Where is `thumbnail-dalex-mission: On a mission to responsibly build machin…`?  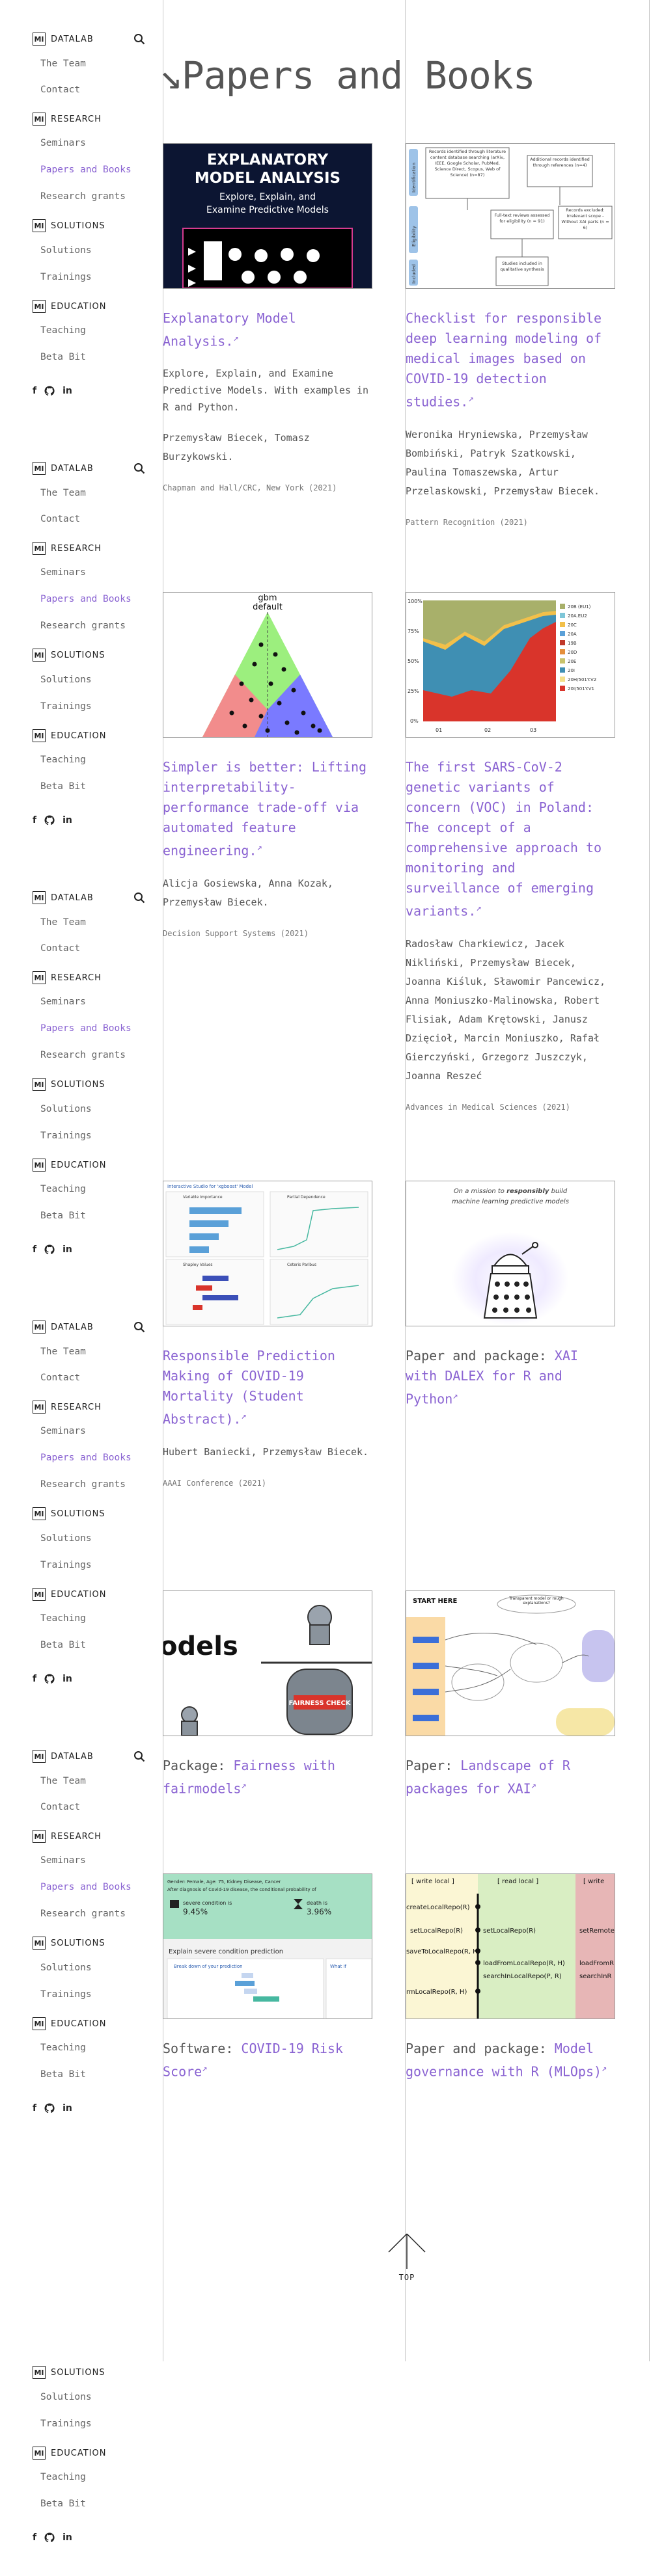 thumbnail-dalex-mission: On a mission to responsibly build machin… is located at coordinates (510, 1253).